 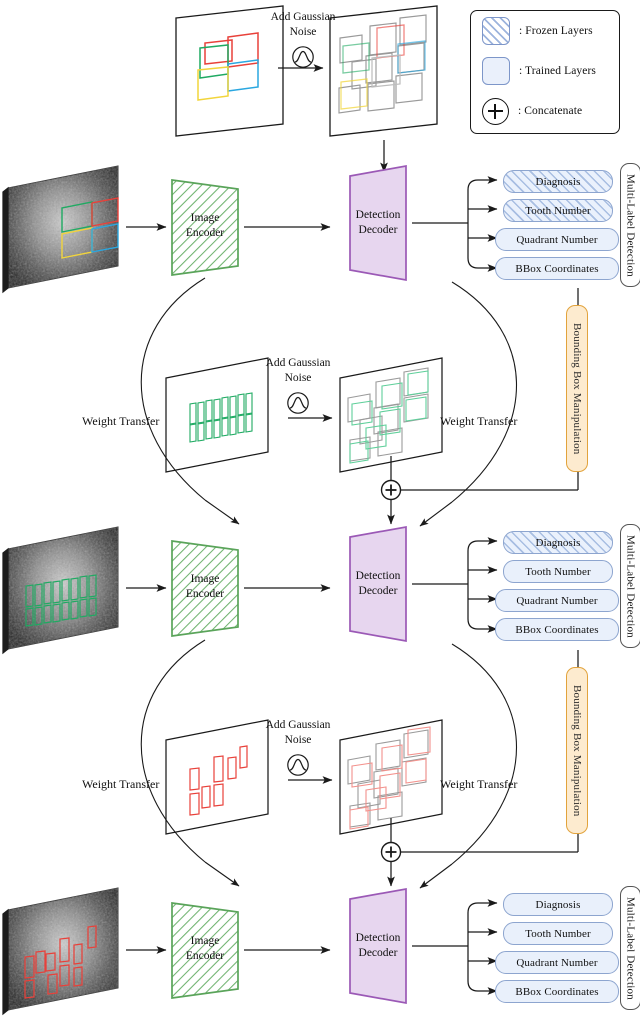 What do you see at coordinates (205, 225) in the screenshot?
I see `image-encoder-label-1: Image Encoder` at bounding box center [205, 225].